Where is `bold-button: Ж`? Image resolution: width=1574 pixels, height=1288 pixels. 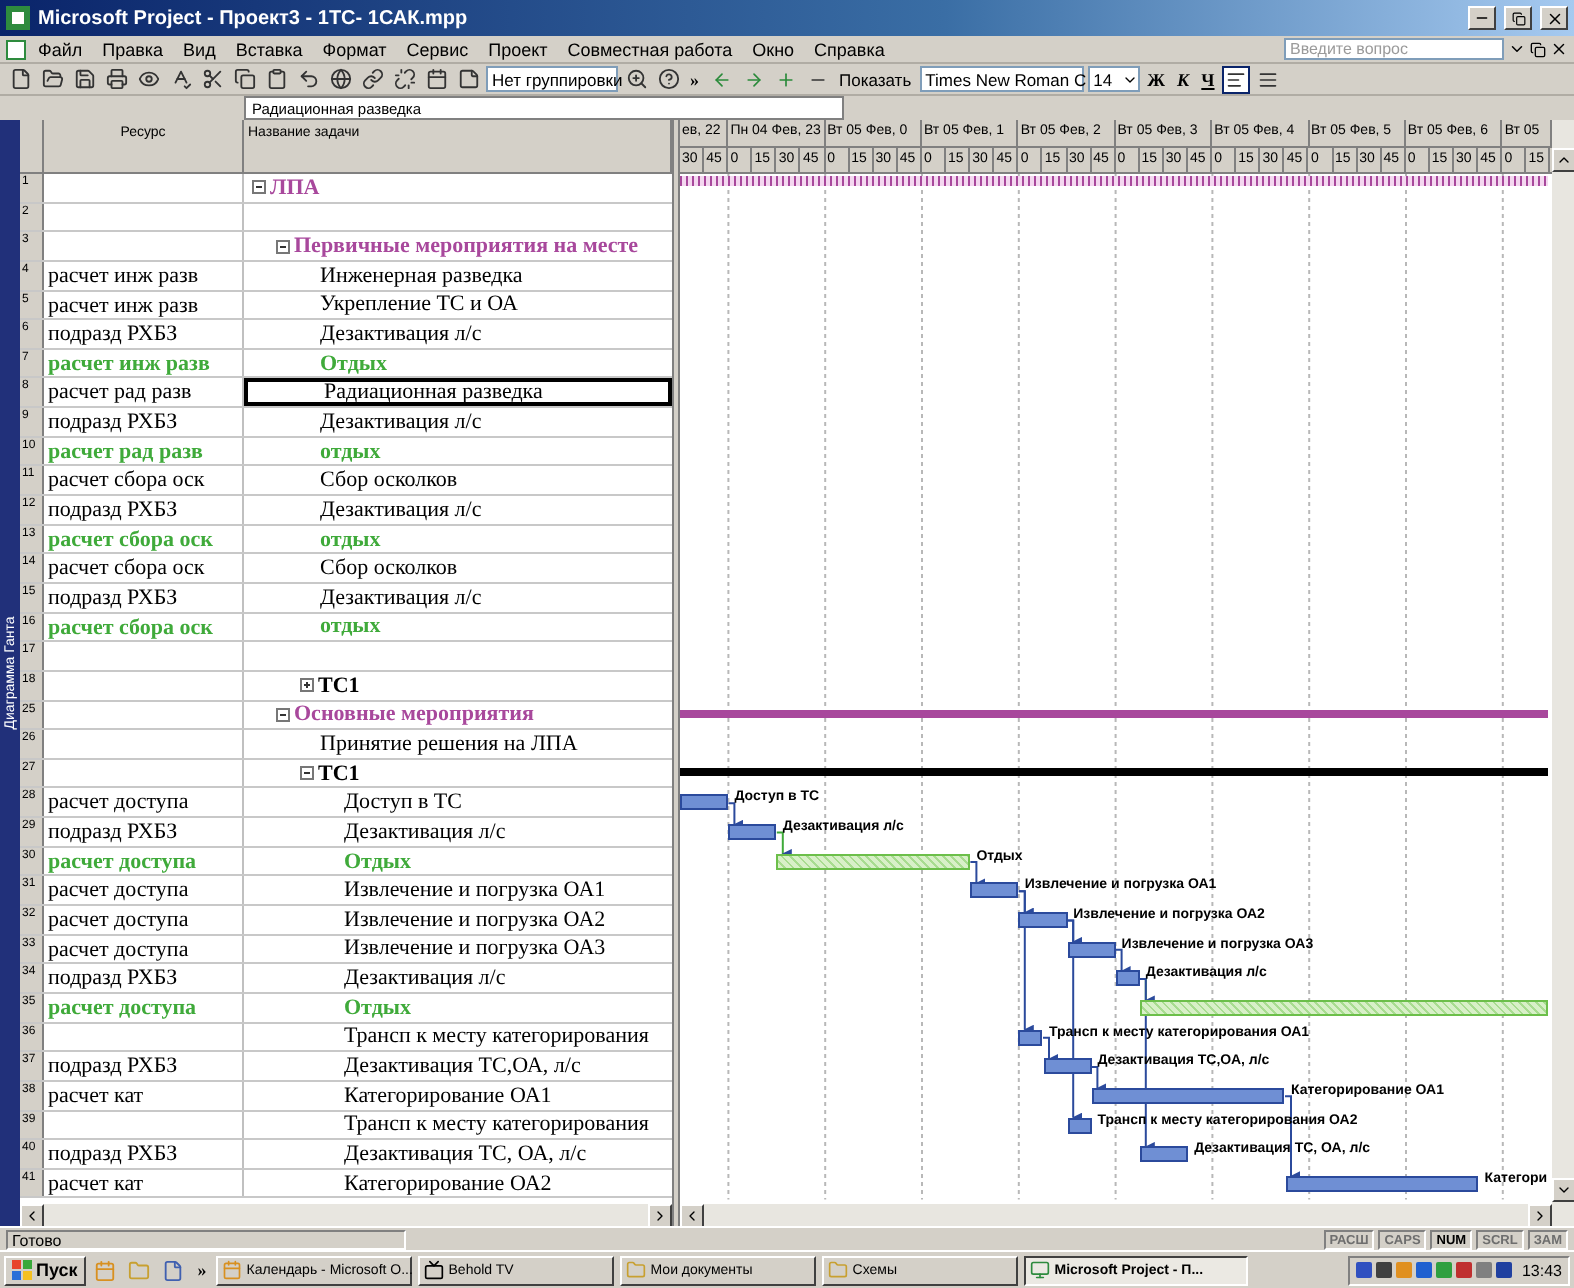
bold-button: Ж is located at coordinates (1156, 79).